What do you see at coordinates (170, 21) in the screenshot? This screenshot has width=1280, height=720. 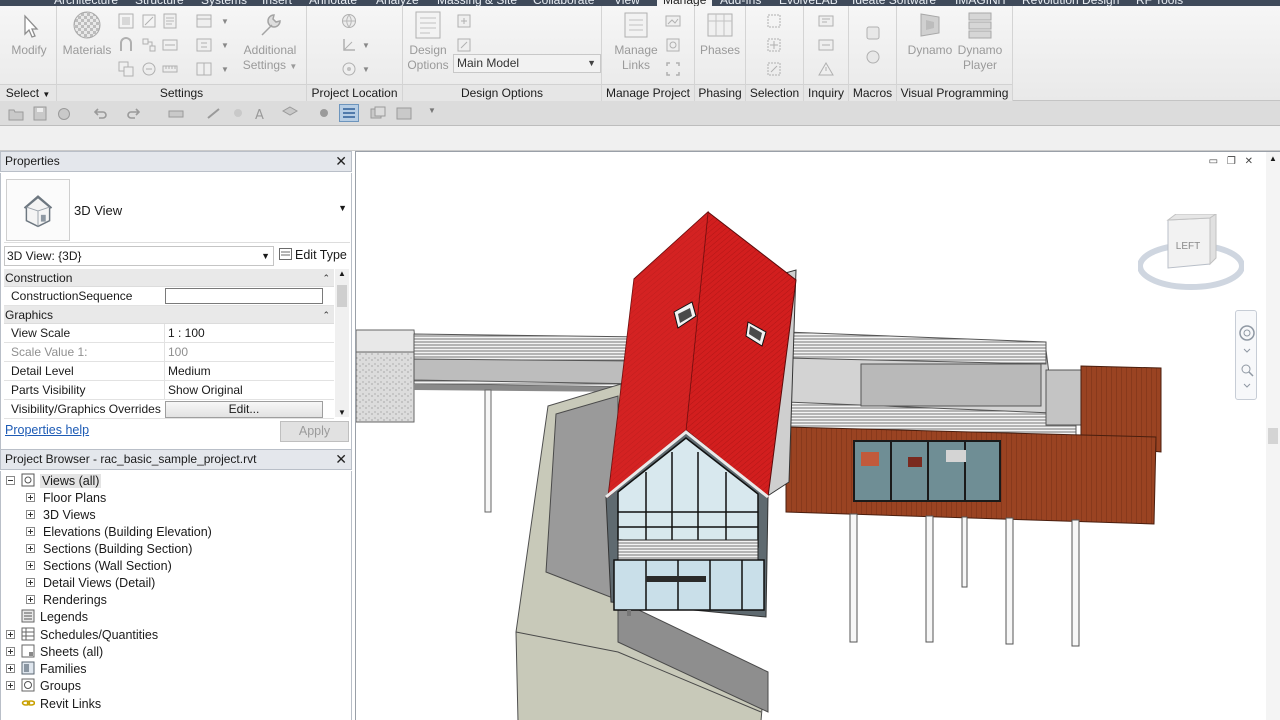 I see `project-info-icon` at bounding box center [170, 21].